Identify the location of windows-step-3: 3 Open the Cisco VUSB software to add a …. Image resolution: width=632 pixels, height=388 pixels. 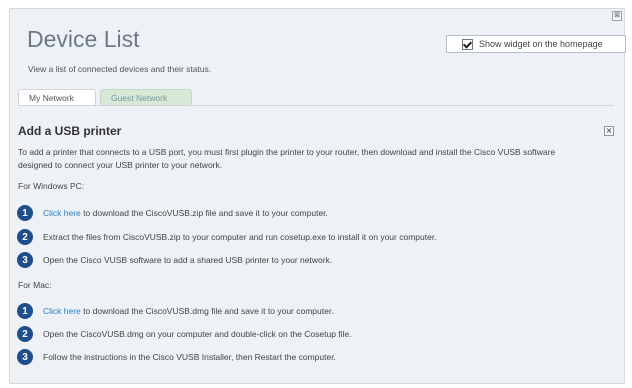
(175, 260).